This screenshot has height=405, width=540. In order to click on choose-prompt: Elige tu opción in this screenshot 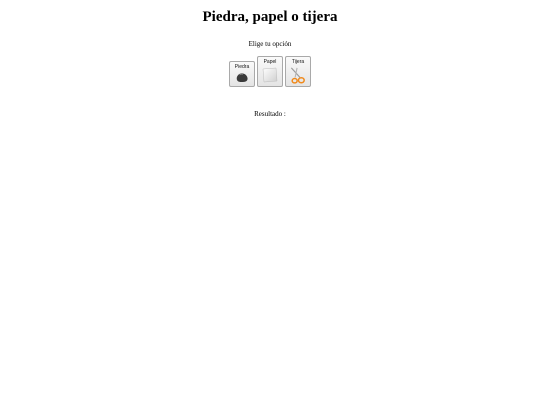, I will do `click(270, 44)`.